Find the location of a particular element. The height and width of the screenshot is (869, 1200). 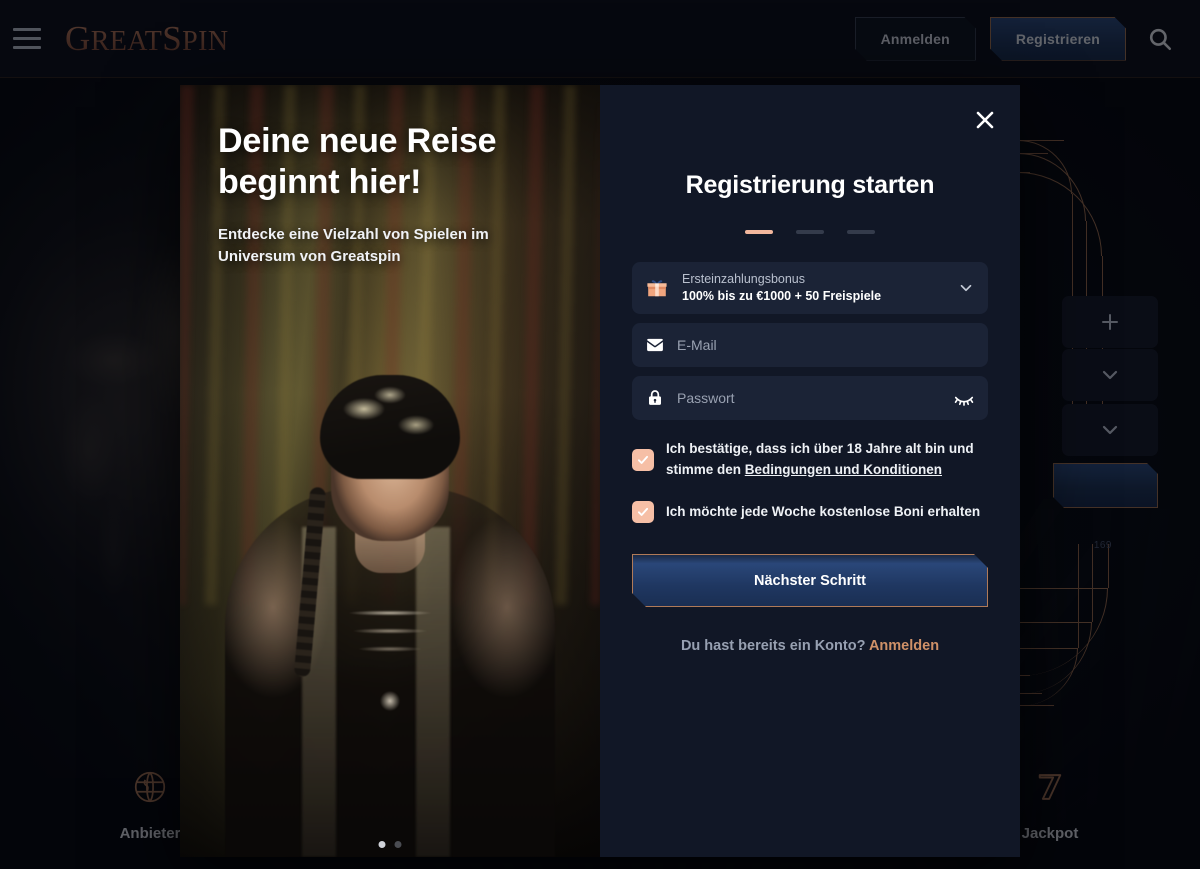

login-link: Anmelden is located at coordinates (904, 646).